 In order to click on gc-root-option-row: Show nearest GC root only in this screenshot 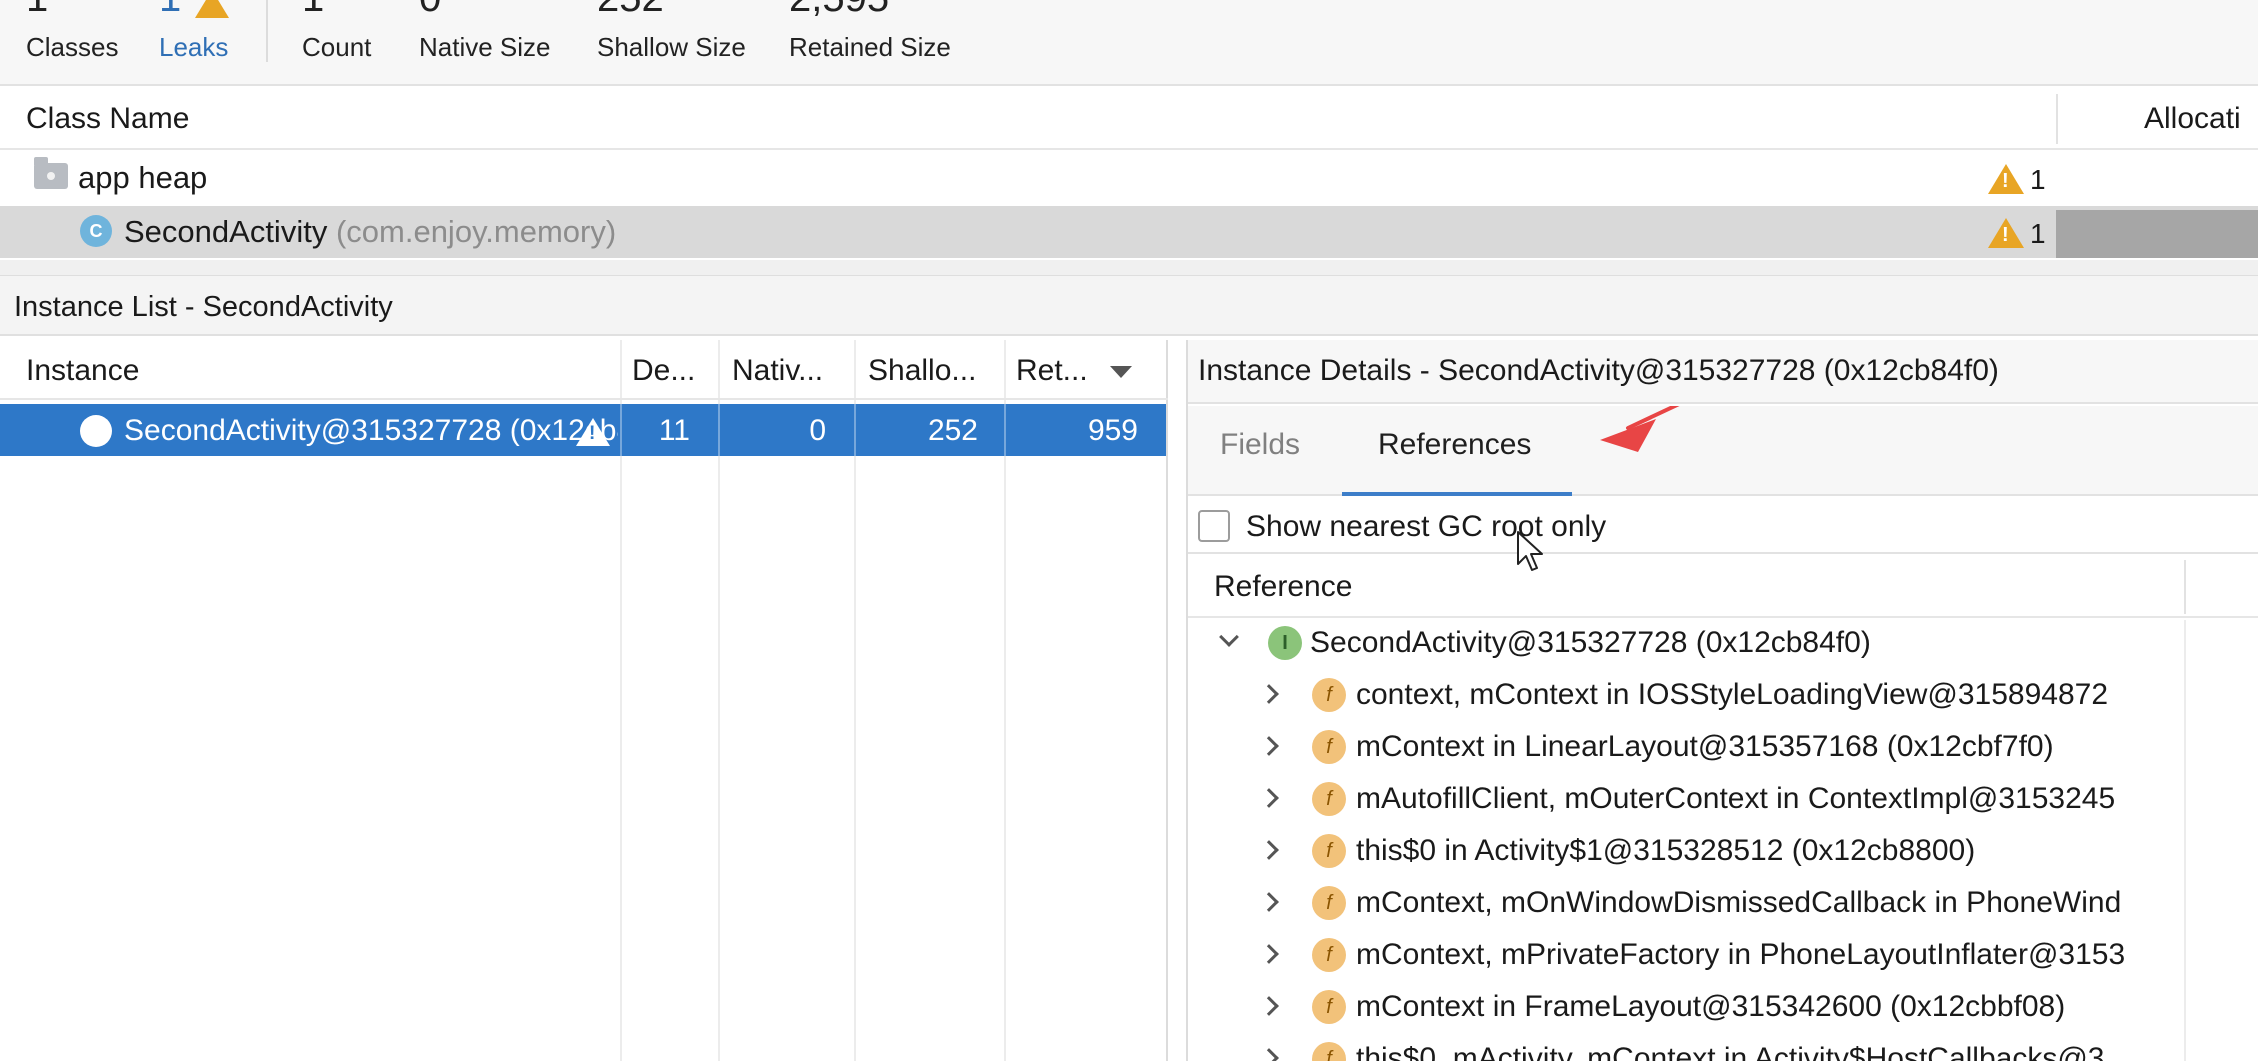, I will do `click(1723, 526)`.